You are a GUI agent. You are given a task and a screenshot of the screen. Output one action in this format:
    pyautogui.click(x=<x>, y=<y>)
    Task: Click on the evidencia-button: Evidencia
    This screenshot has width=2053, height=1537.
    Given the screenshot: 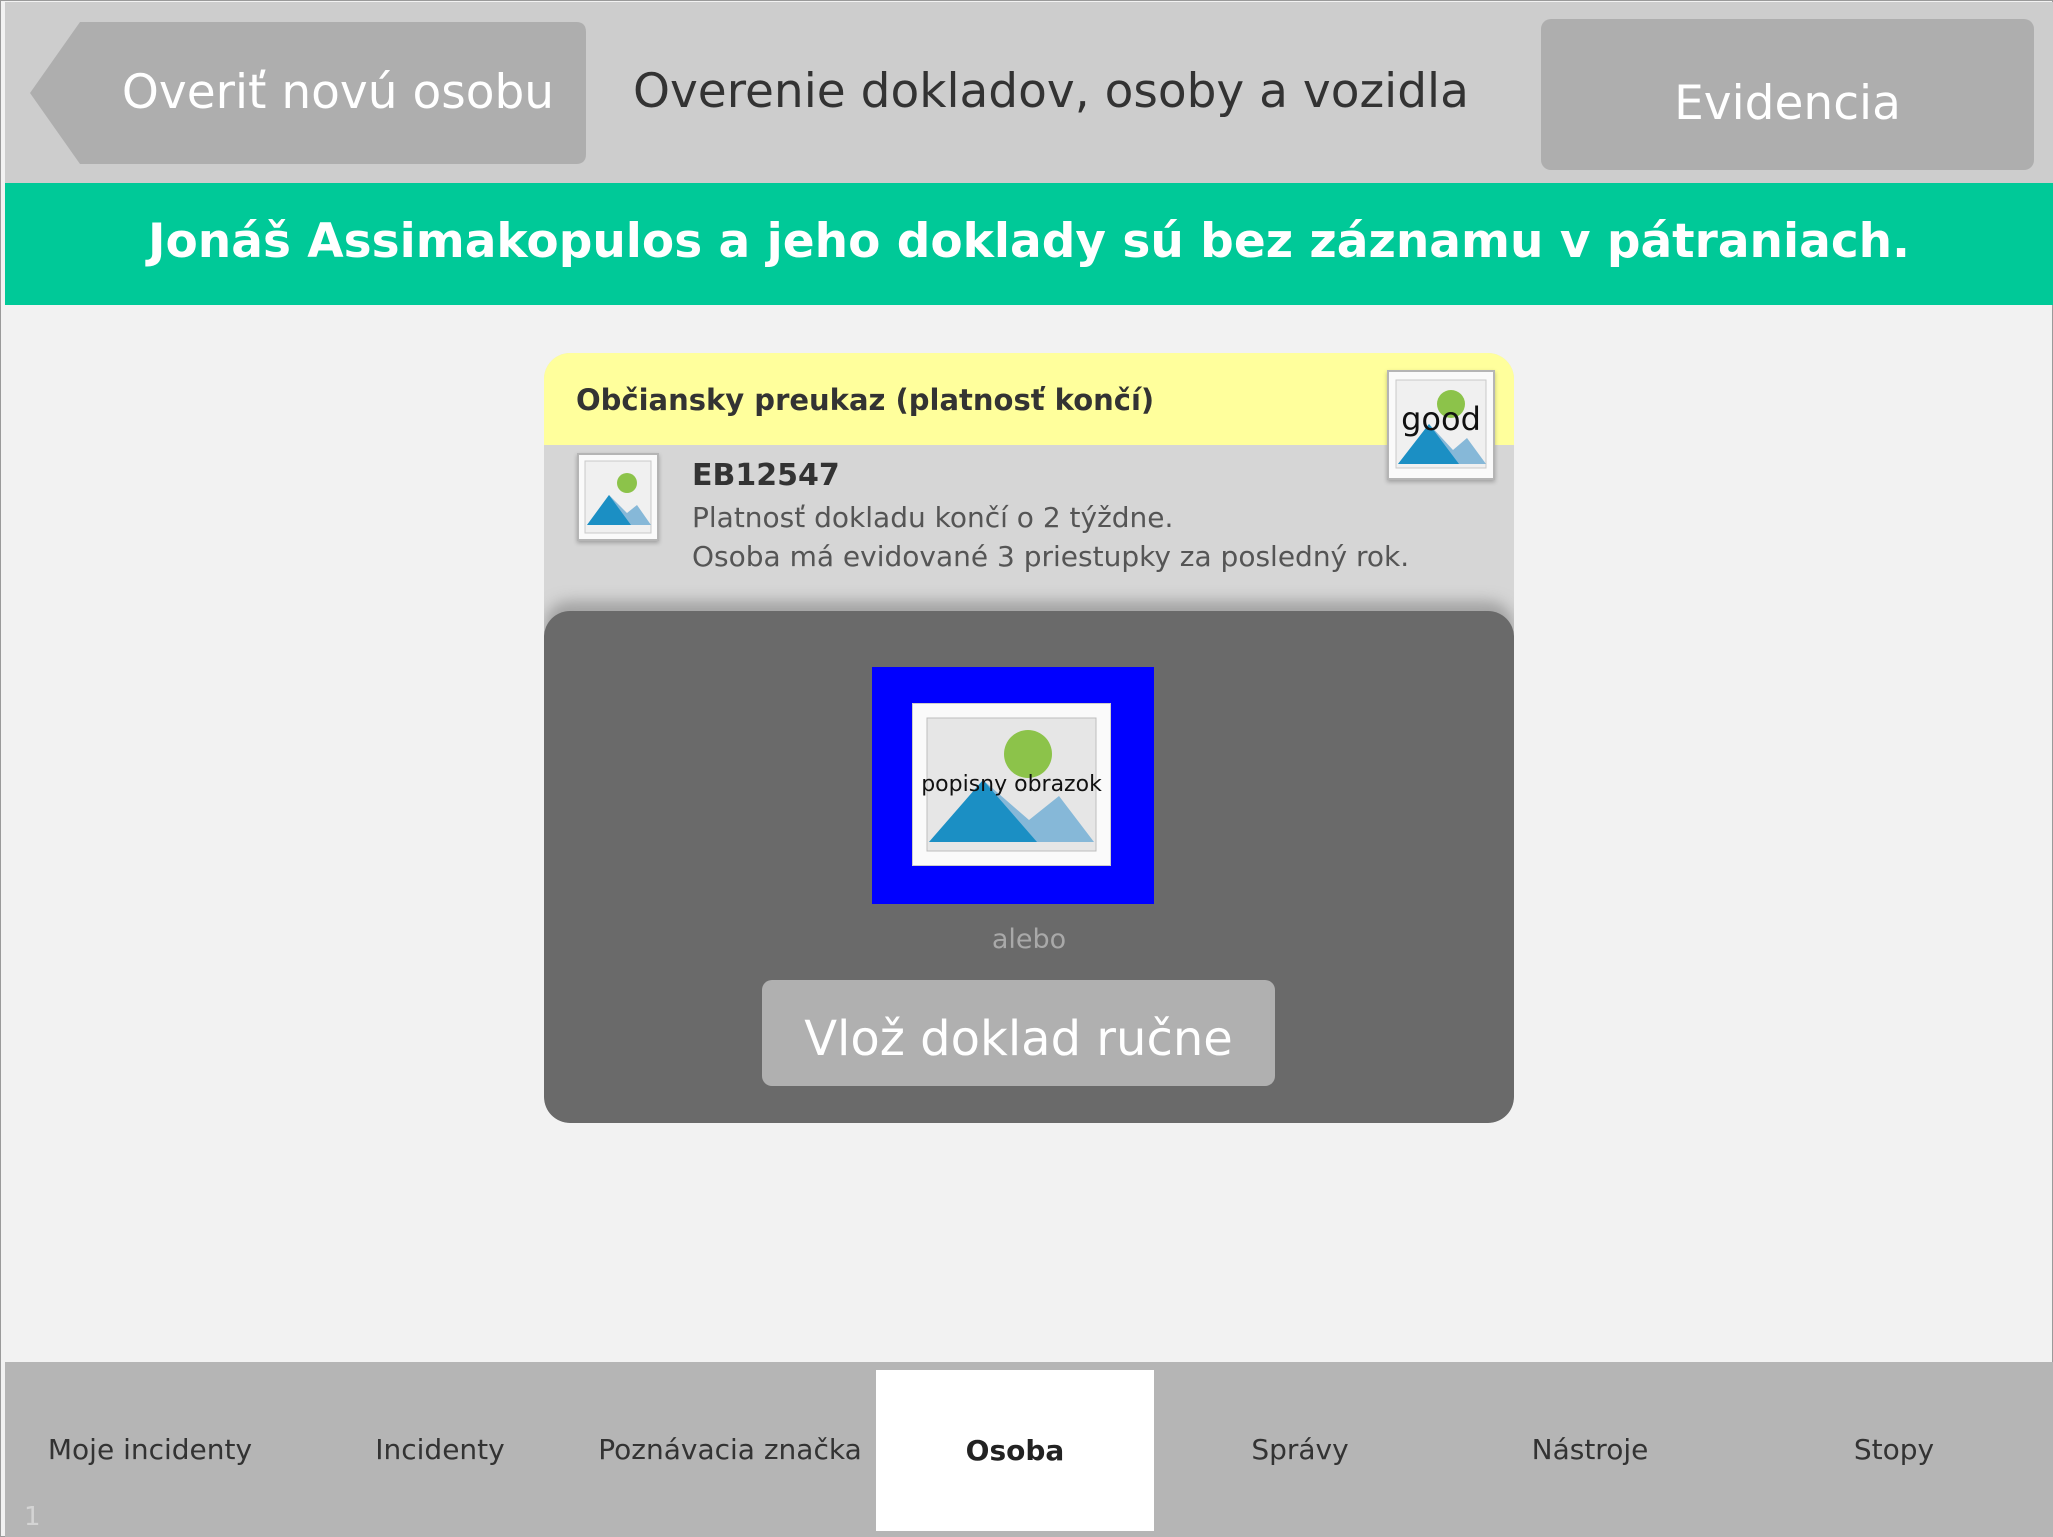 What is the action you would take?
    pyautogui.click(x=1787, y=94)
    